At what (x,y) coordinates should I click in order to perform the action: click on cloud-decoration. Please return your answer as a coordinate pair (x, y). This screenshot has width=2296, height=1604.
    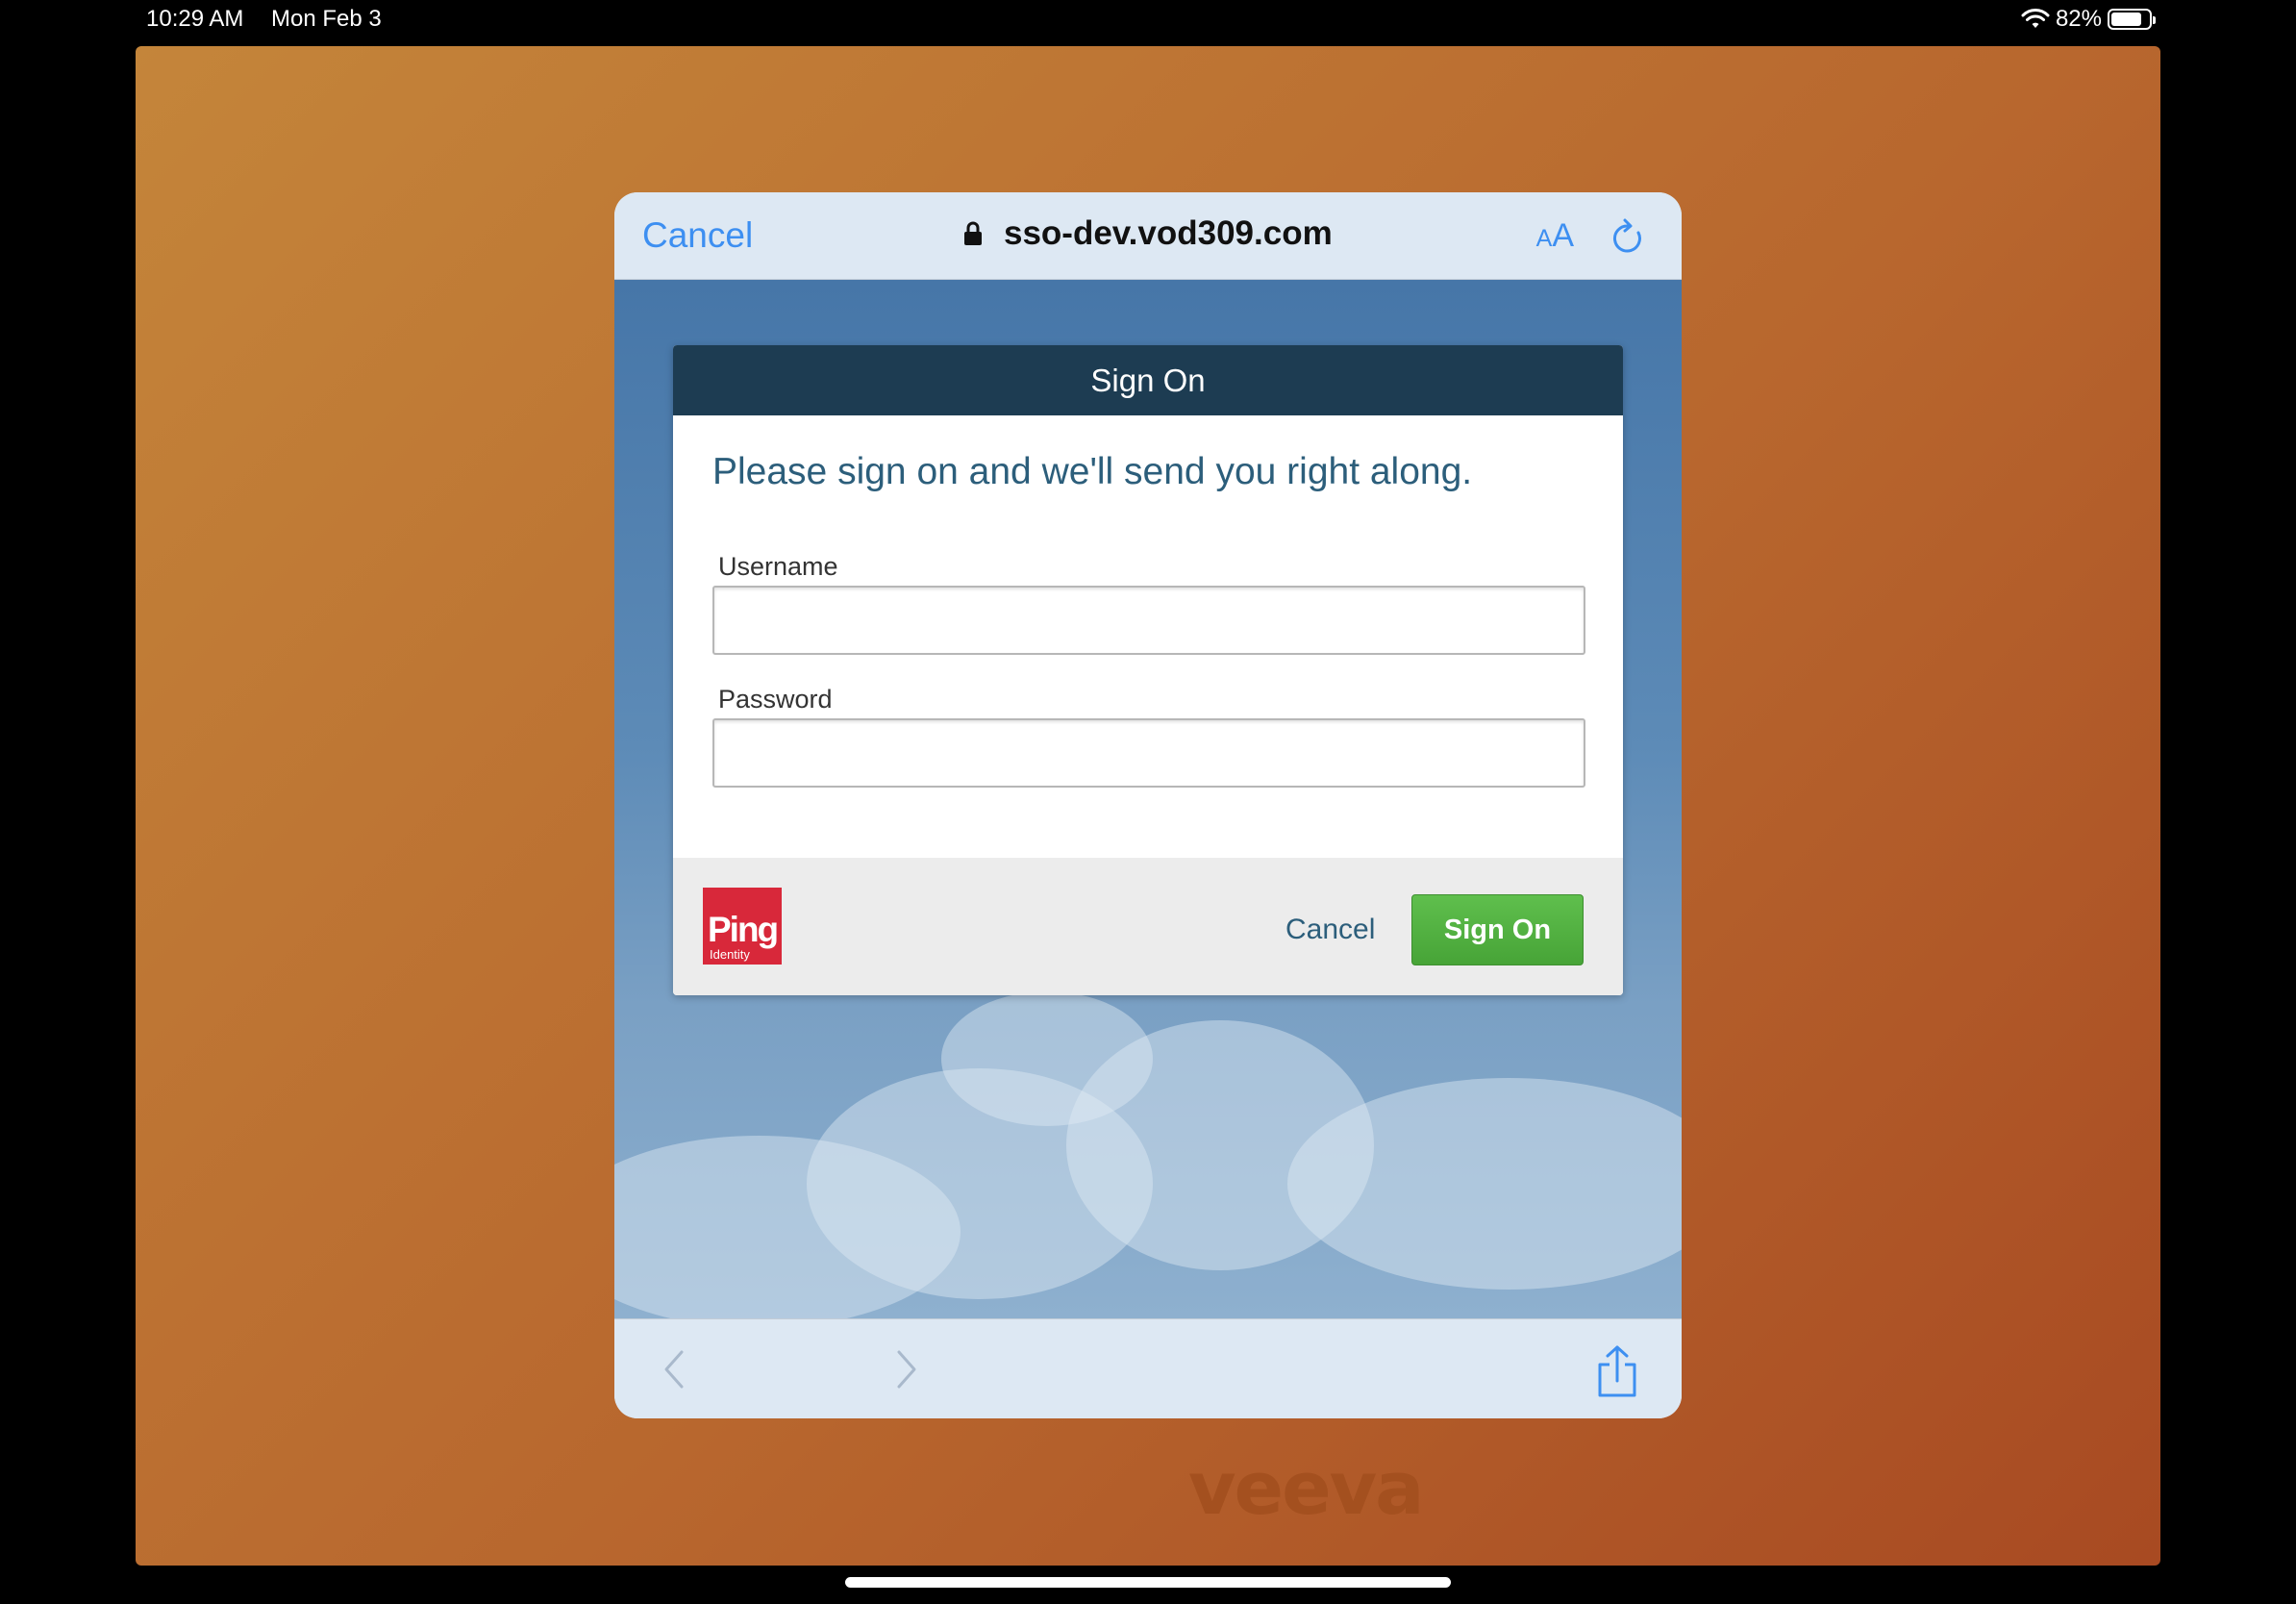
    Looking at the image, I should click on (1047, 1058).